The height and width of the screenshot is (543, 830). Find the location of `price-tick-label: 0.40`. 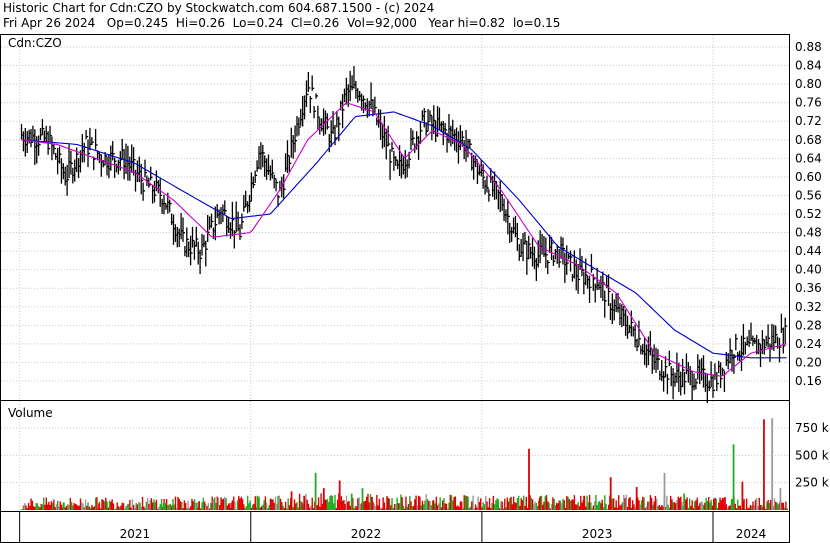

price-tick-label: 0.40 is located at coordinates (808, 270).